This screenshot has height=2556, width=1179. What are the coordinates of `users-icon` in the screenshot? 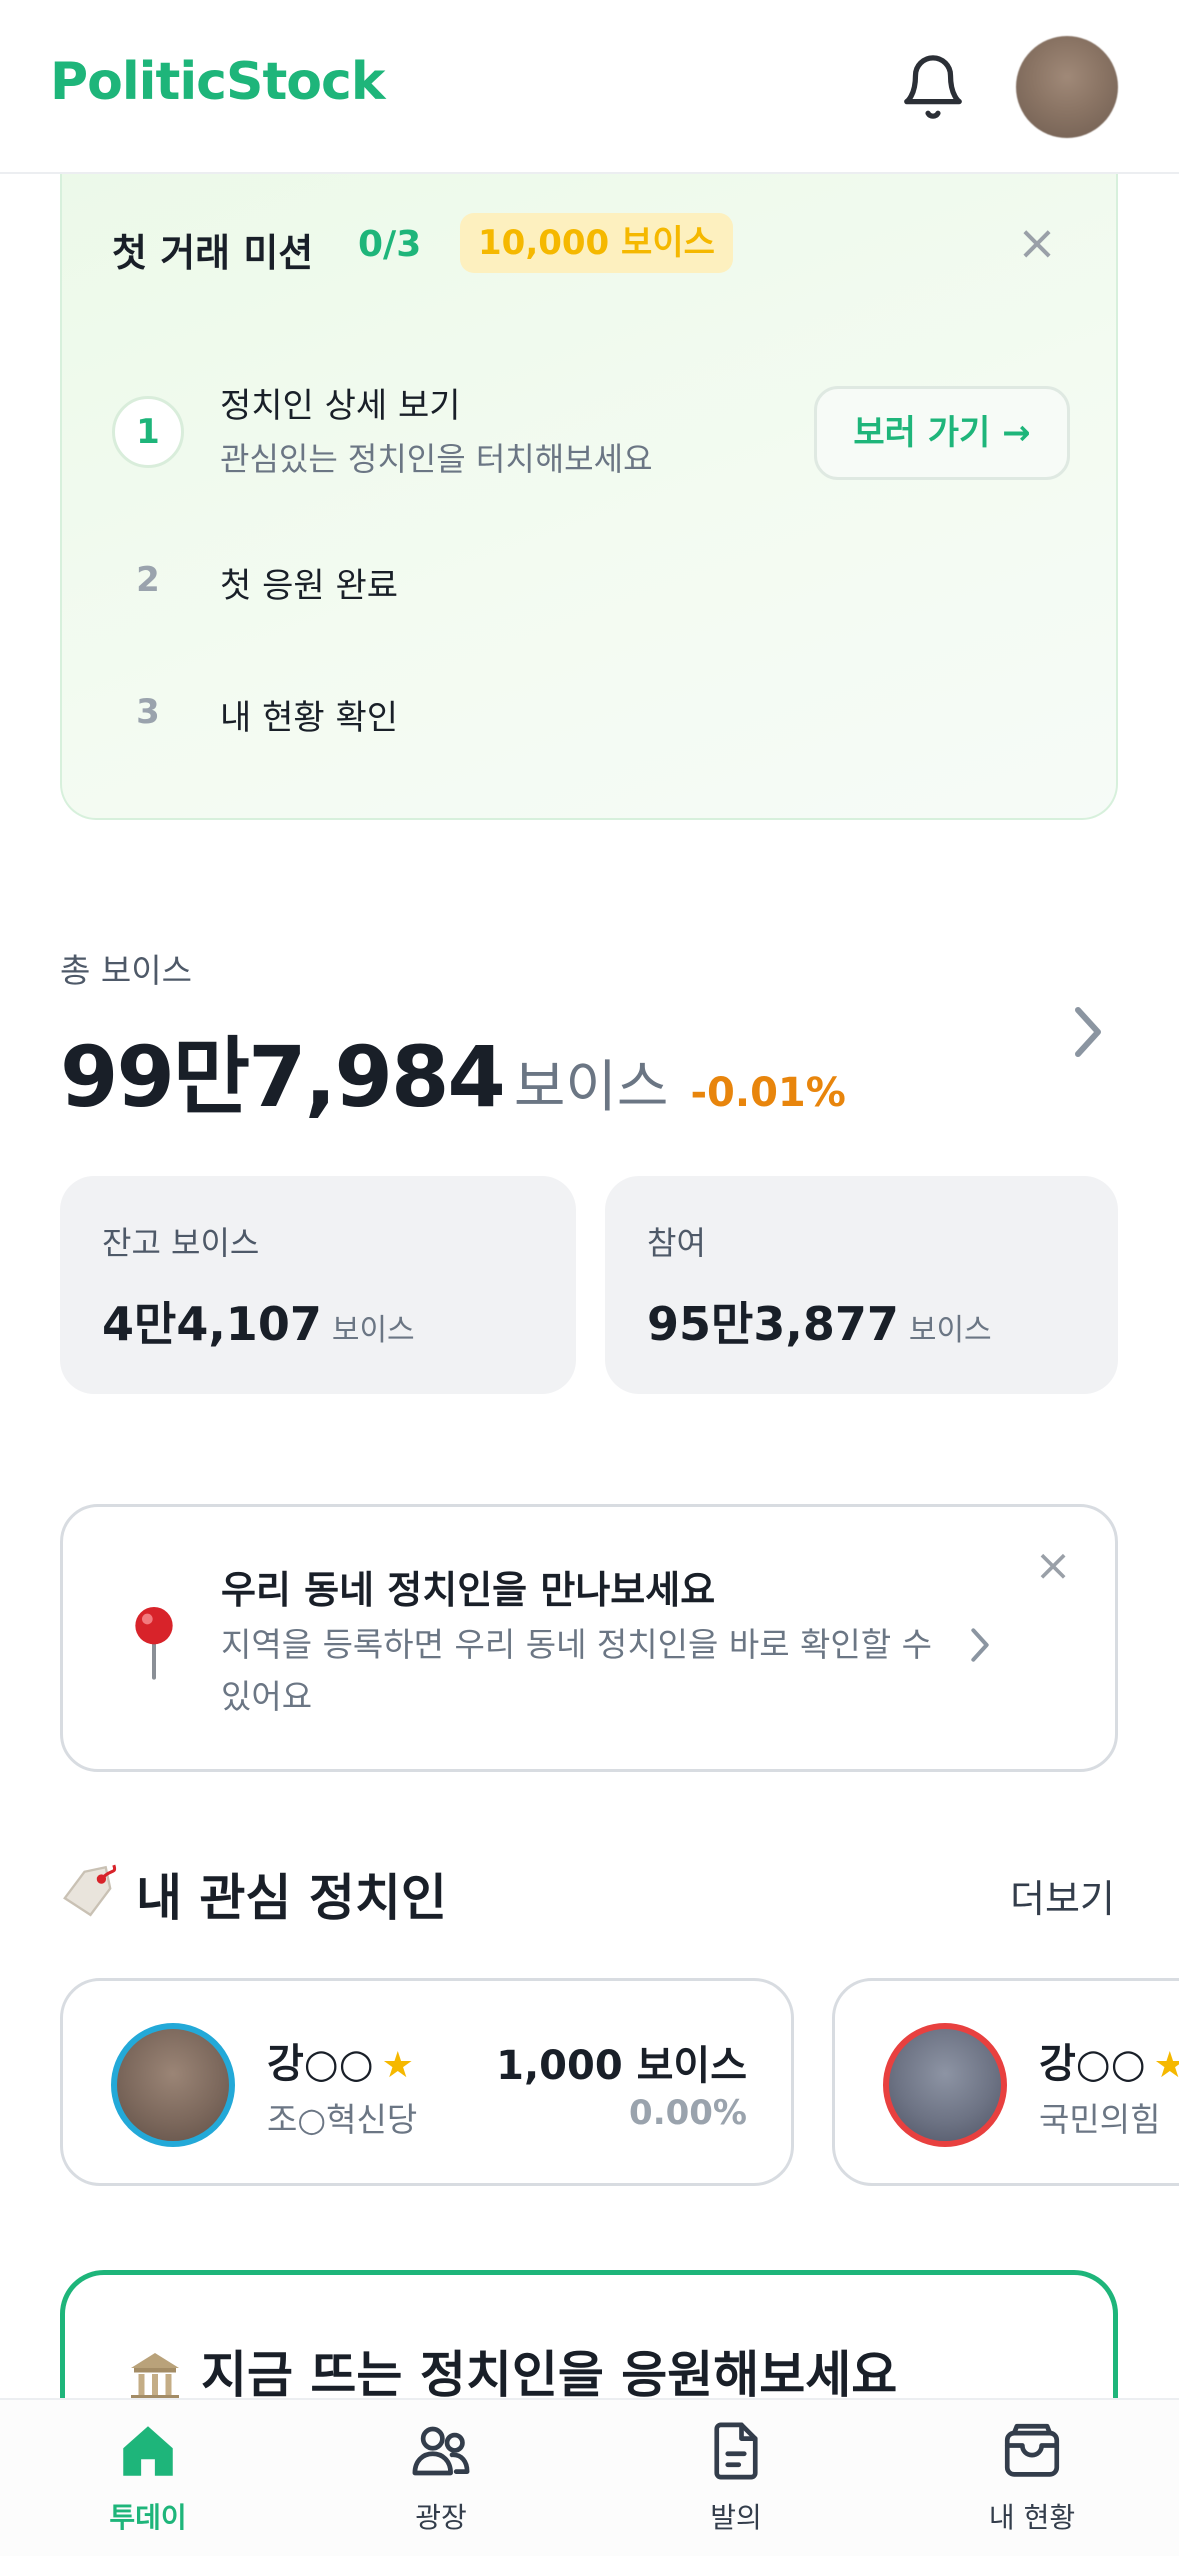 It's located at (441, 2451).